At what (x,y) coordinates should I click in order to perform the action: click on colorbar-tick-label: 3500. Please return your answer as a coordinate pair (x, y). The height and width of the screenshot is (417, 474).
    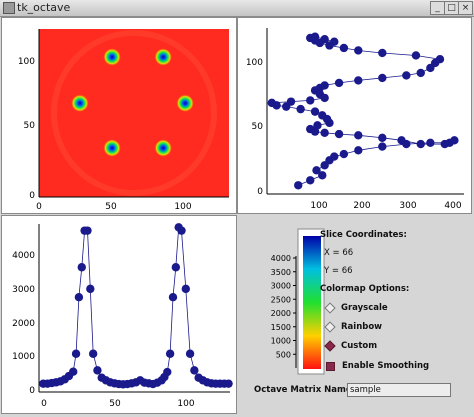
    Looking at the image, I should click on (281, 272).